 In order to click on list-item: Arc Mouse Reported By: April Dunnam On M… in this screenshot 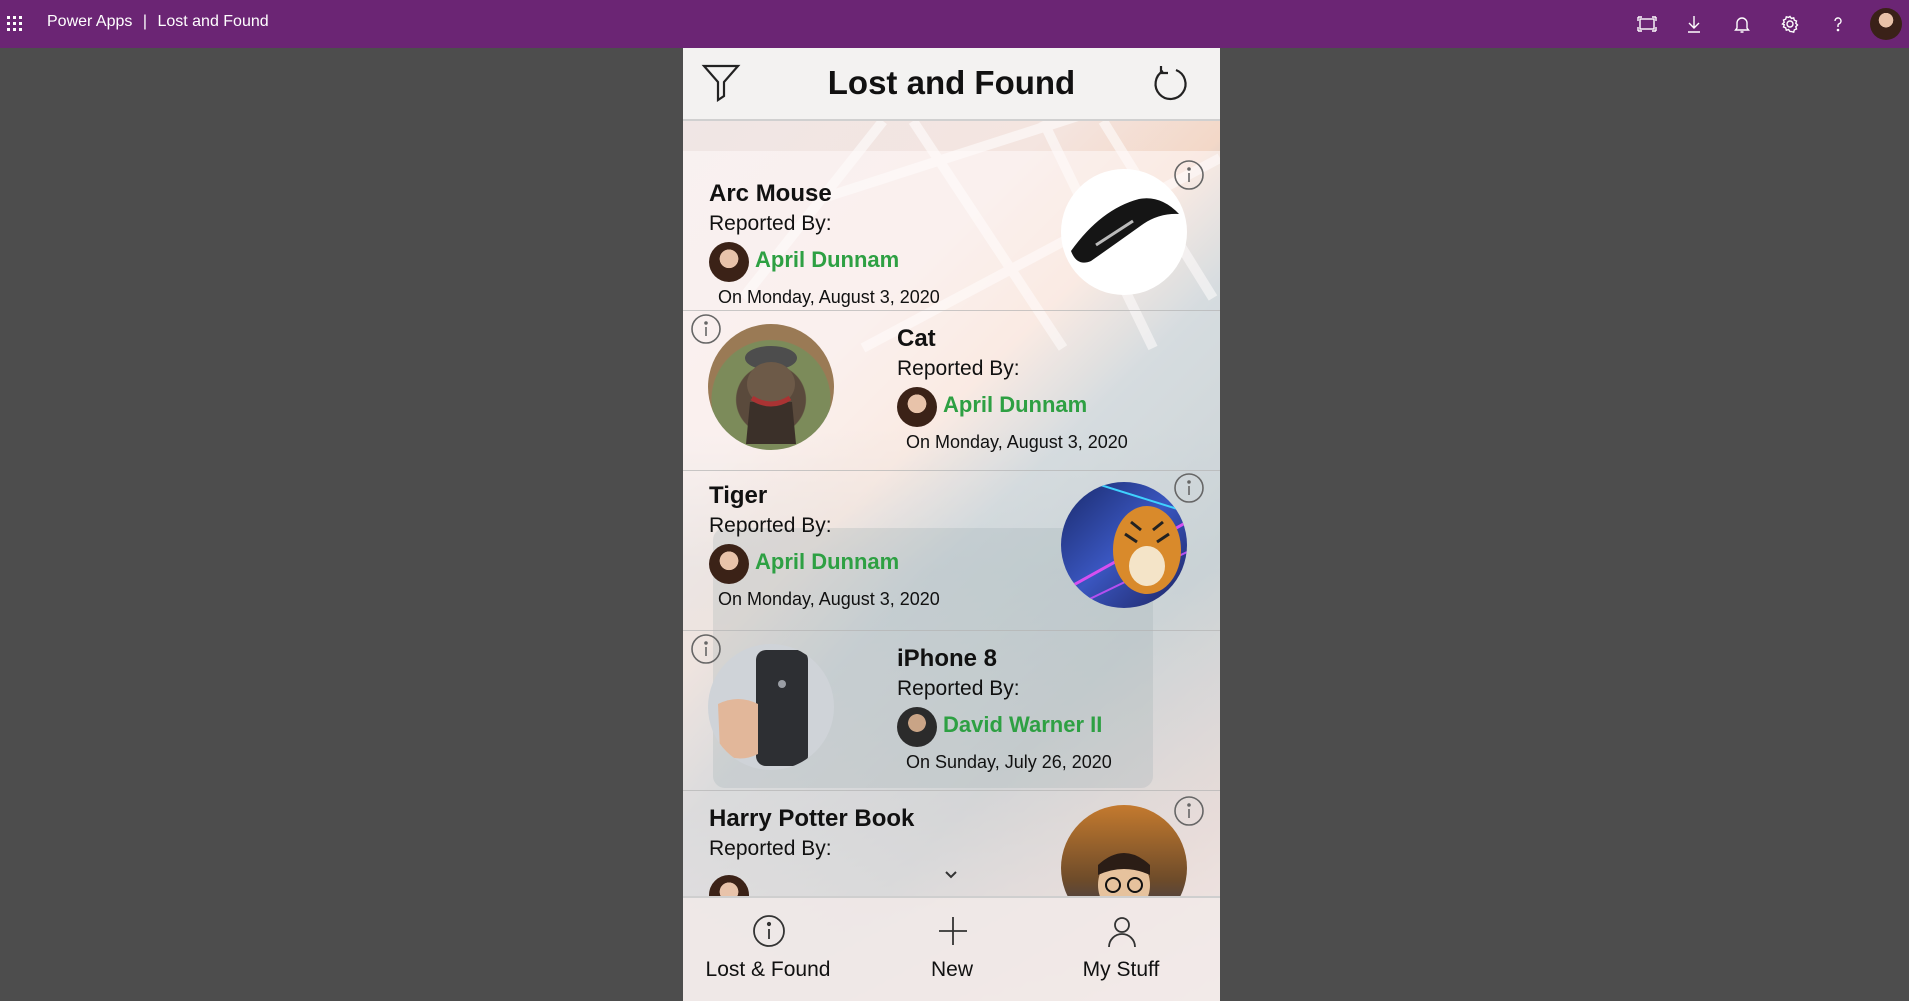, I will do `click(951, 231)`.